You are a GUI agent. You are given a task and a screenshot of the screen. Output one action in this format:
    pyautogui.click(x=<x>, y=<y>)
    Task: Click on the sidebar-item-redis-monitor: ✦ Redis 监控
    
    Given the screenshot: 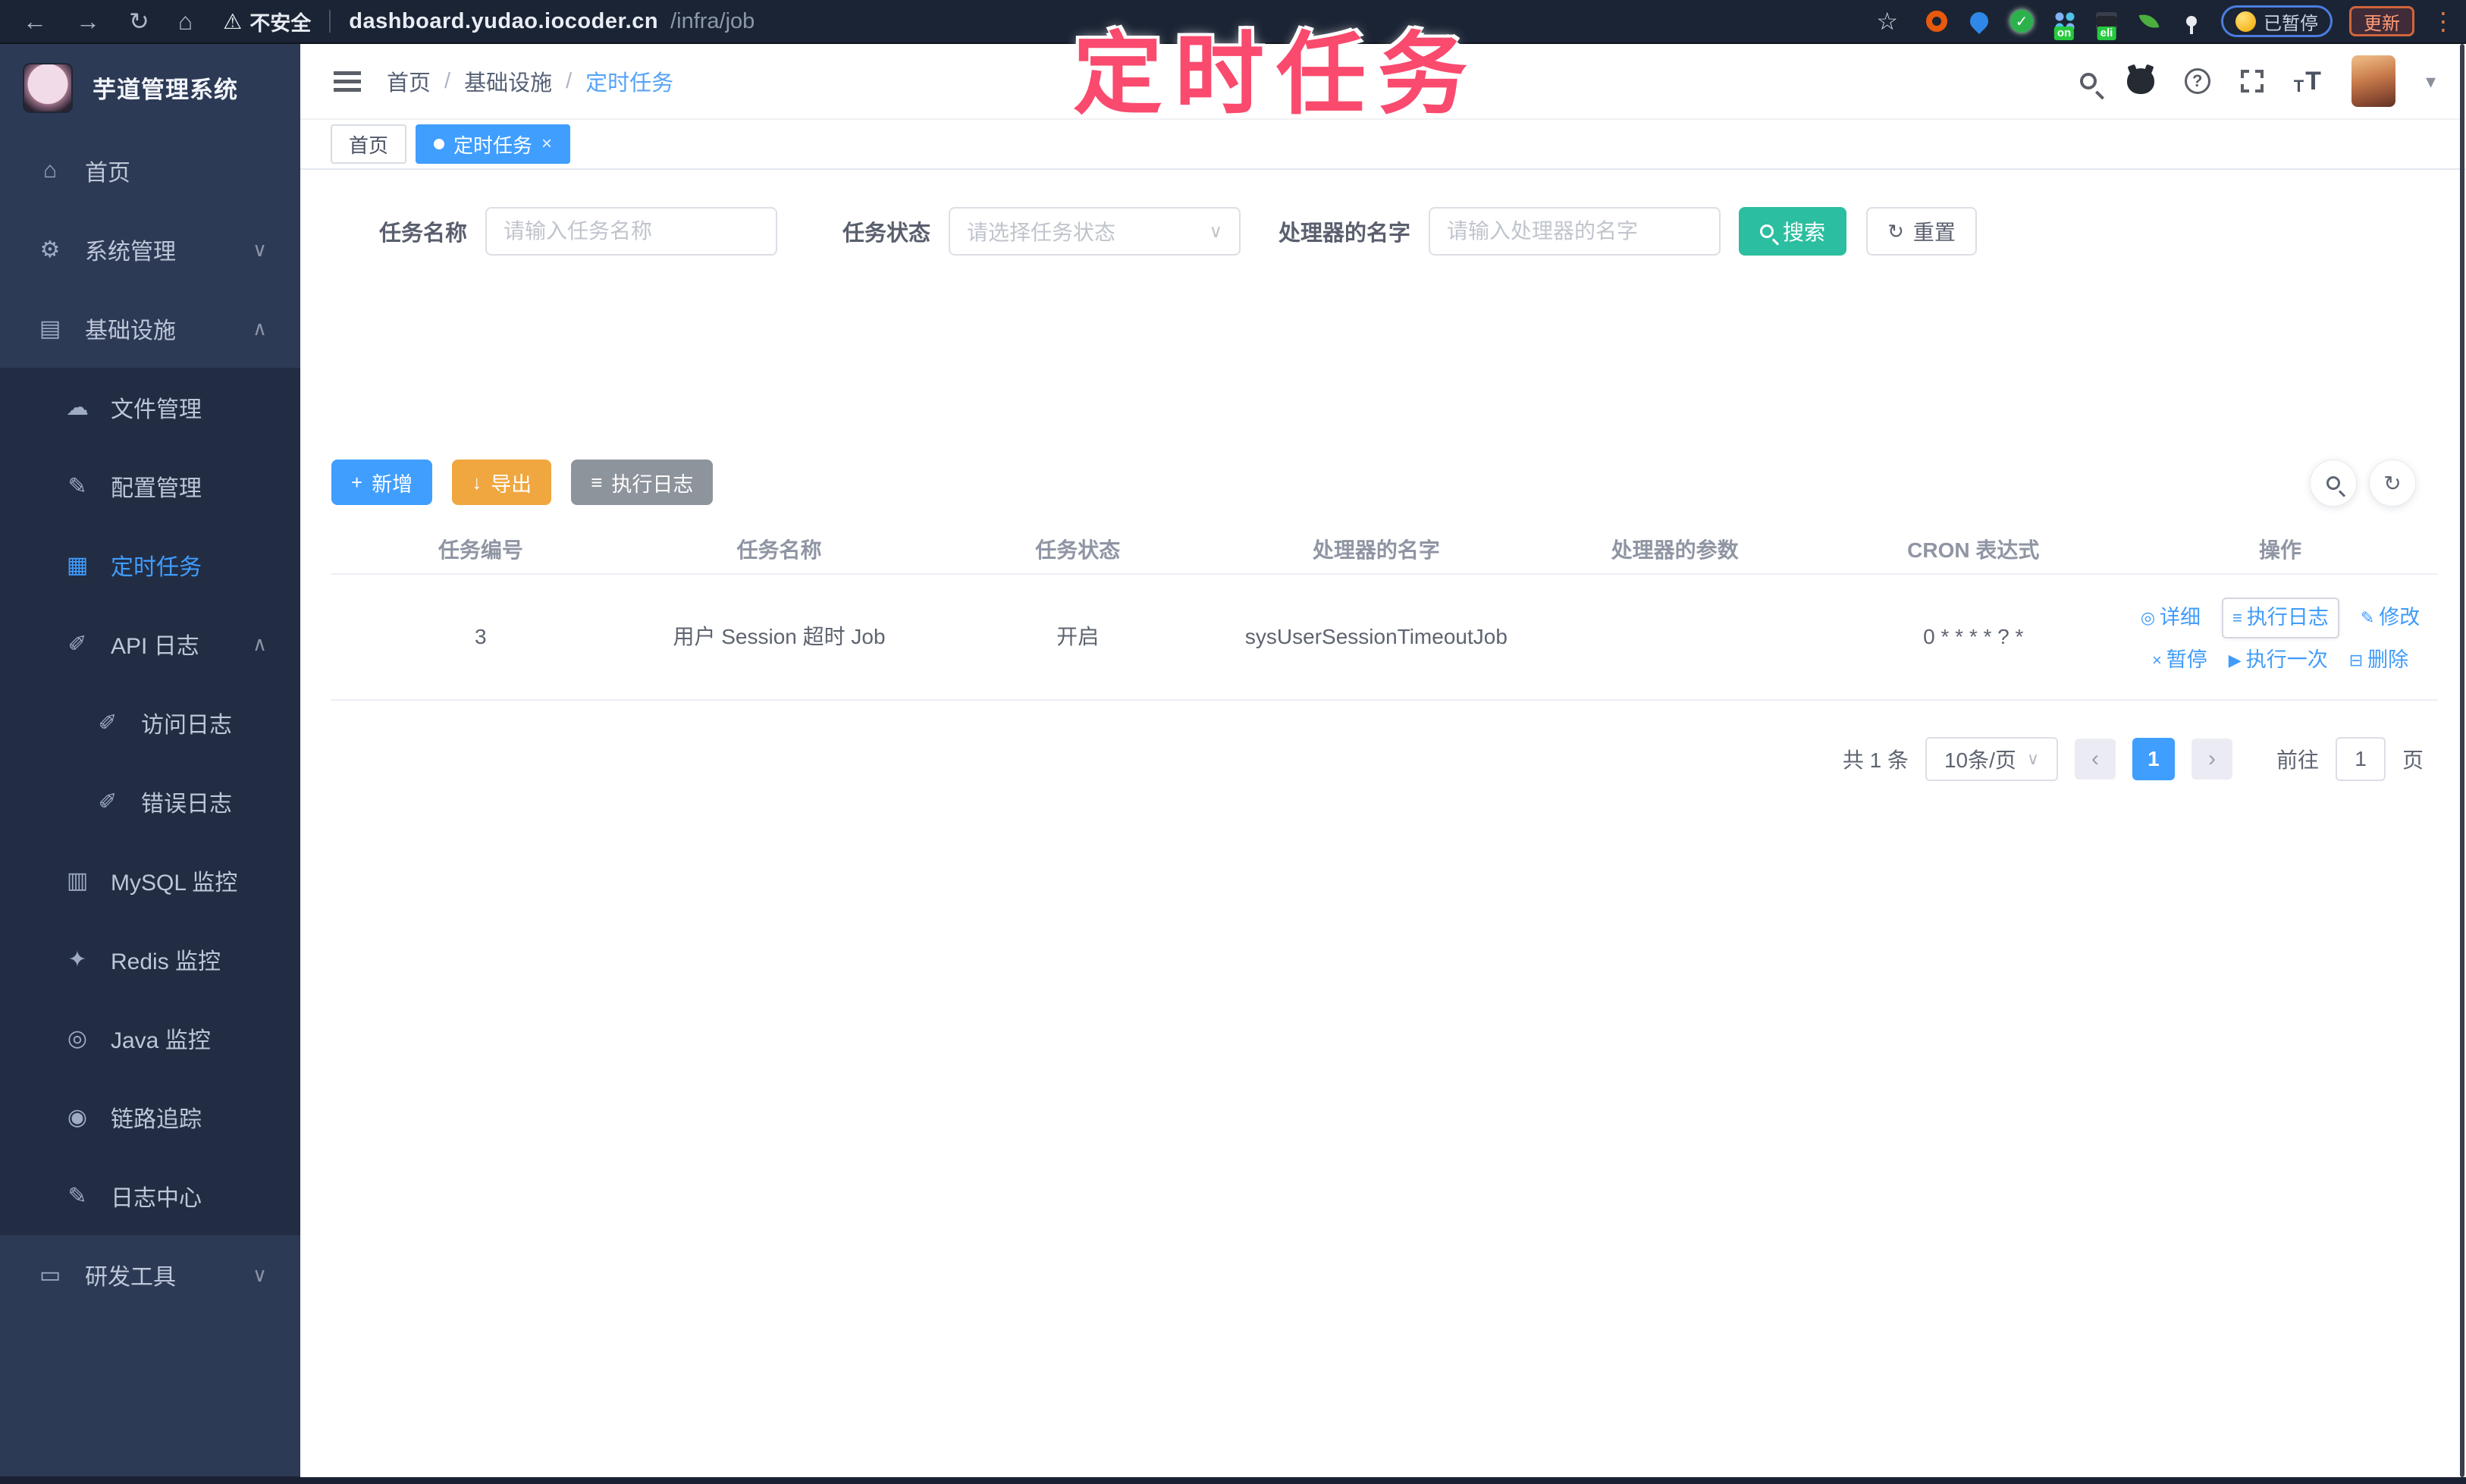 What is the action you would take?
    pyautogui.click(x=150, y=960)
    